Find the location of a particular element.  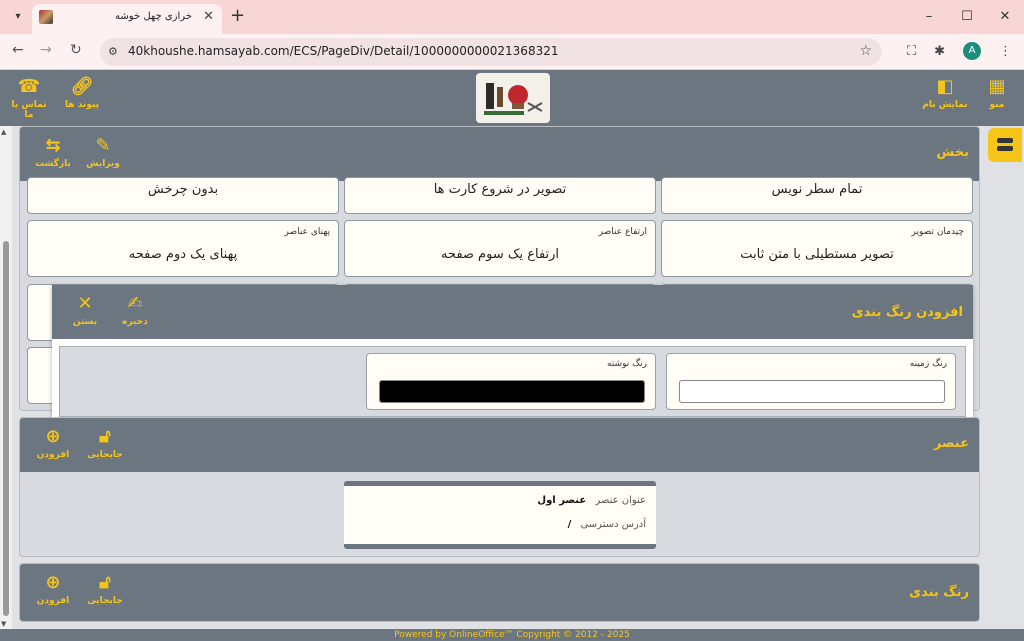

element-title-row: عنوان عنصر عنصر اول is located at coordinates (591, 500).